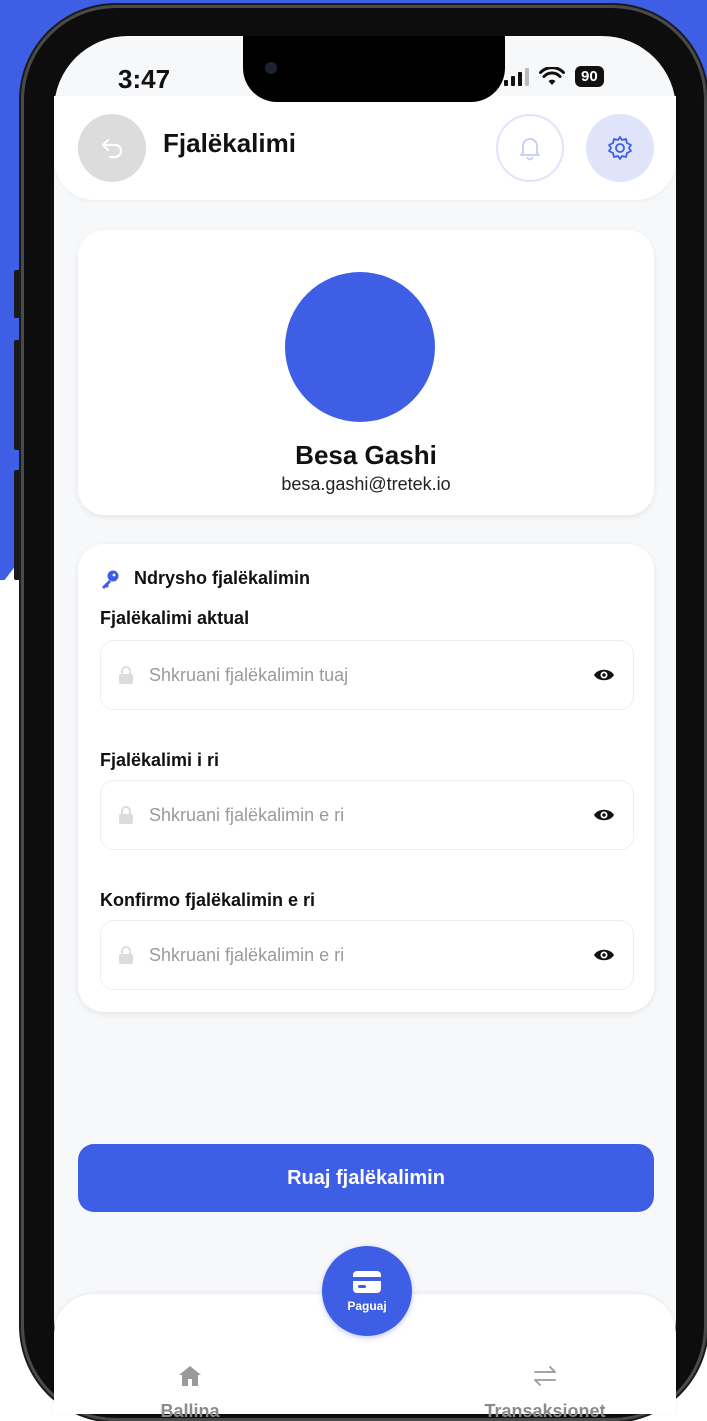 Image resolution: width=707 pixels, height=1421 pixels. I want to click on notifications-button, so click(530, 148).